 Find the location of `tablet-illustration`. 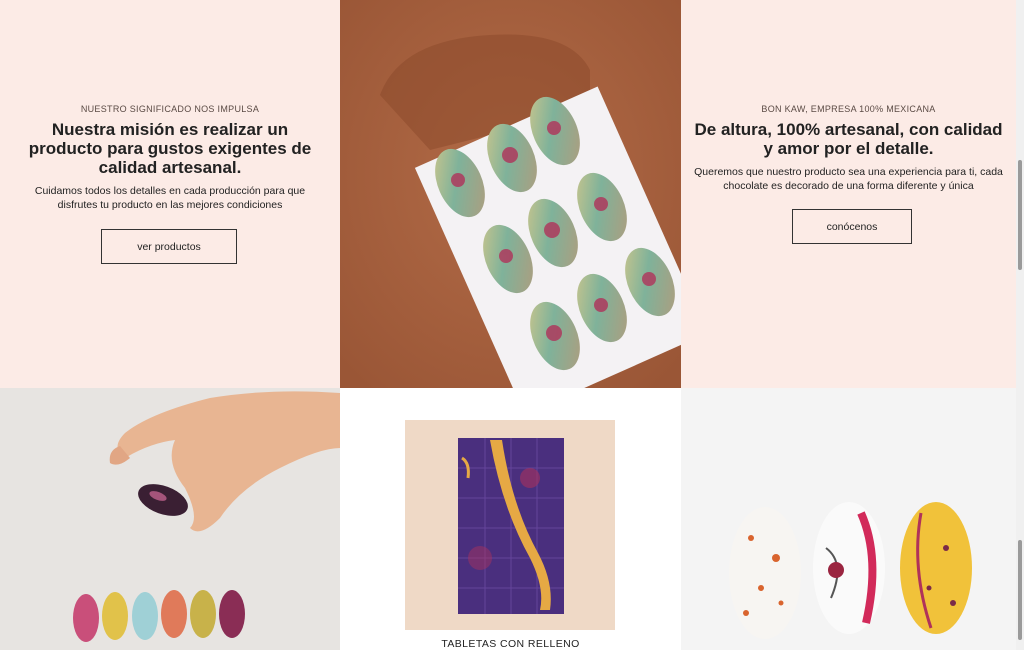

tablet-illustration is located at coordinates (510, 525).